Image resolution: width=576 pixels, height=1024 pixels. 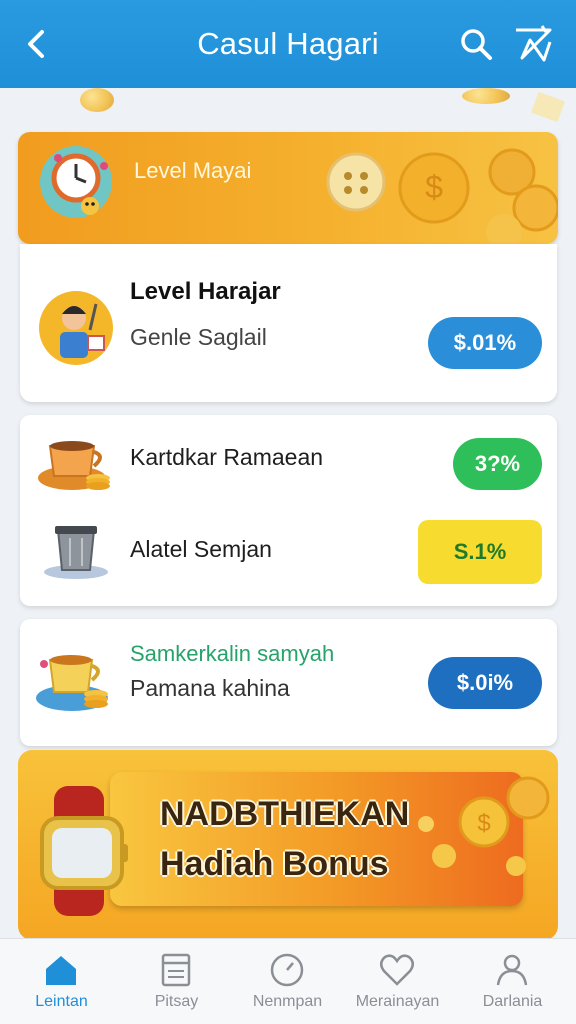 I want to click on coins-icon: $, so click(x=442, y=196).